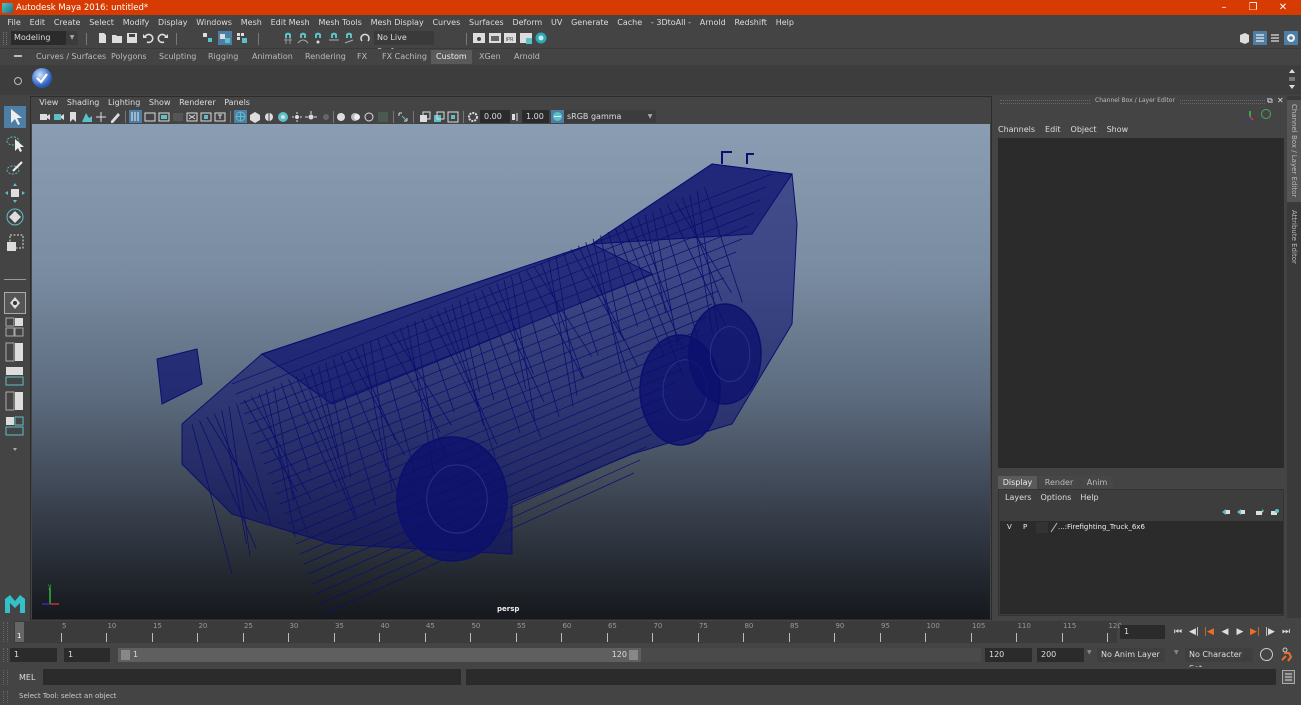 The width and height of the screenshot is (1301, 705). I want to click on shelf-tab-sculpting: Sculpting, so click(177, 57).